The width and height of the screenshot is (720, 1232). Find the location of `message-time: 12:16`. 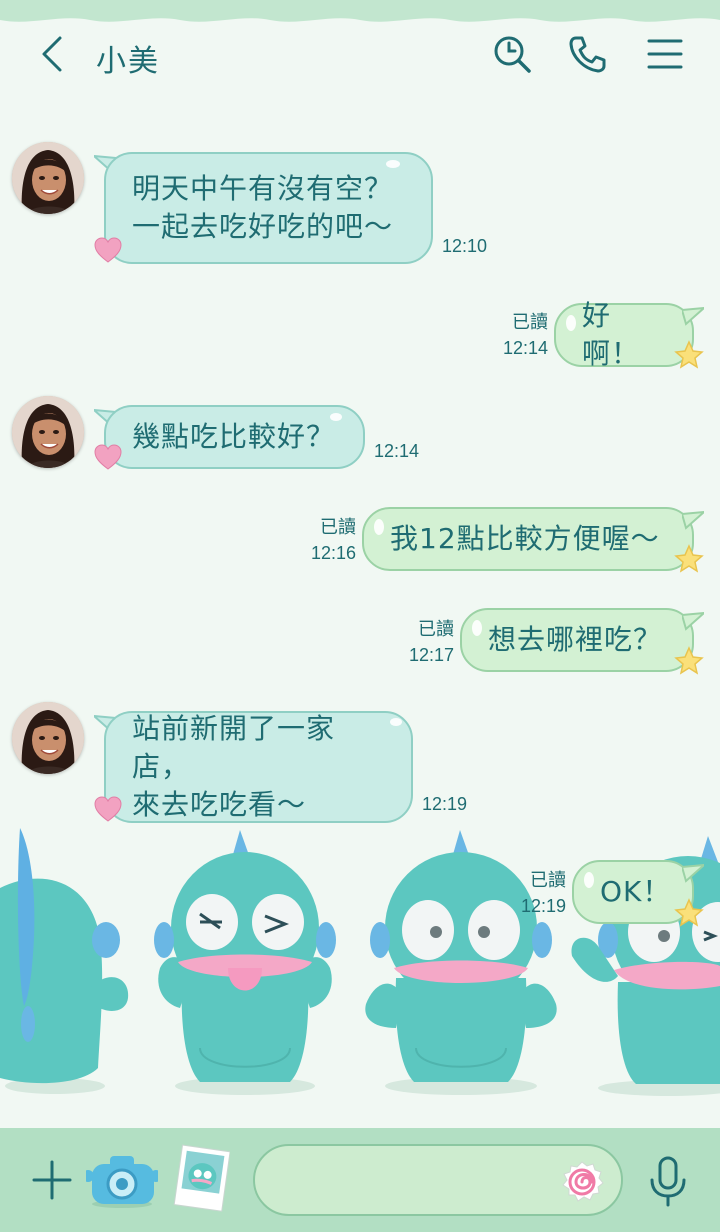

message-time: 12:16 is located at coordinates (333, 553).